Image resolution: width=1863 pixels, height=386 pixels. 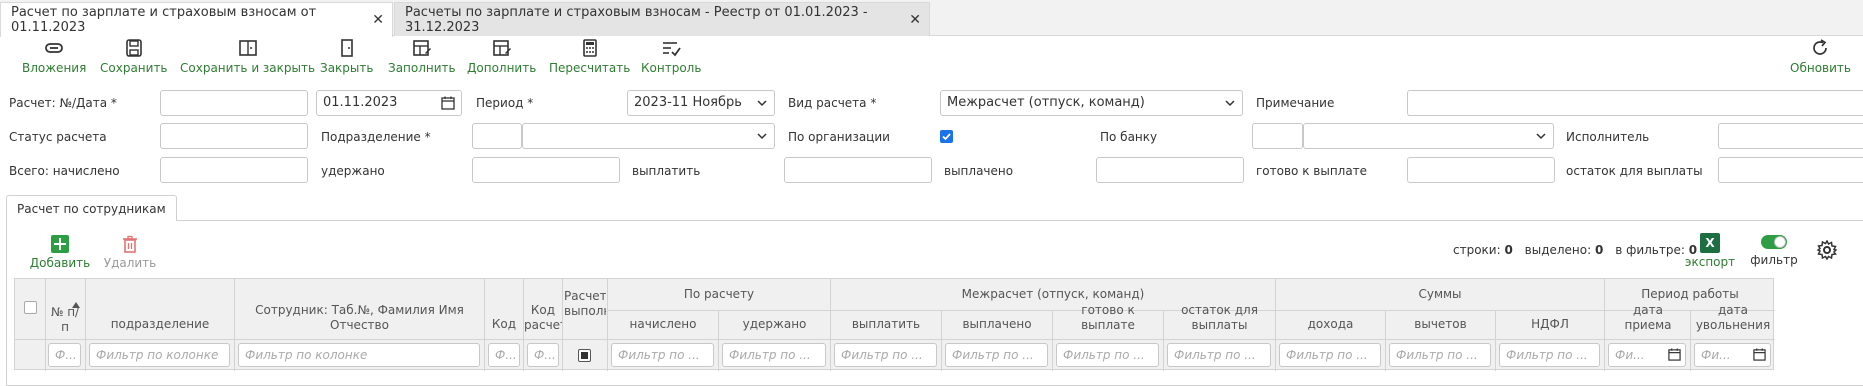 I want to click on period-select: 2023-11 Ноябрь, so click(x=701, y=103).